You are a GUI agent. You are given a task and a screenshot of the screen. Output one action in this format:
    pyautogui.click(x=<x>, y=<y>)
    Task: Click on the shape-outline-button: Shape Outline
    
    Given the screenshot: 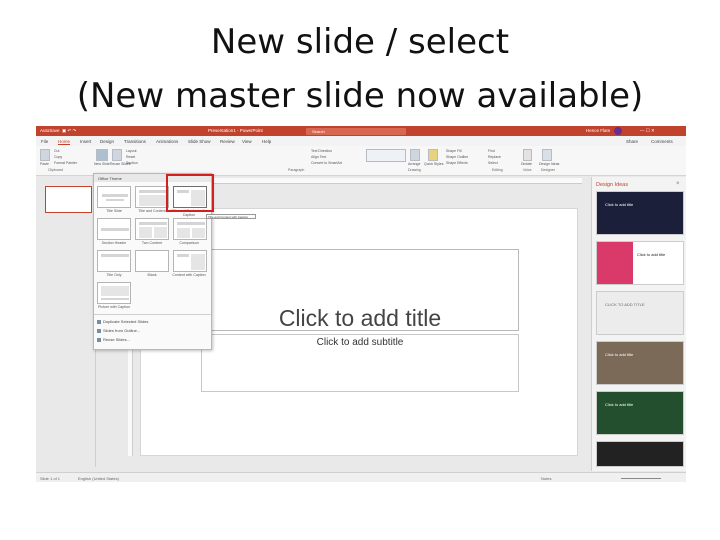 What is the action you would take?
    pyautogui.click(x=457, y=157)
    